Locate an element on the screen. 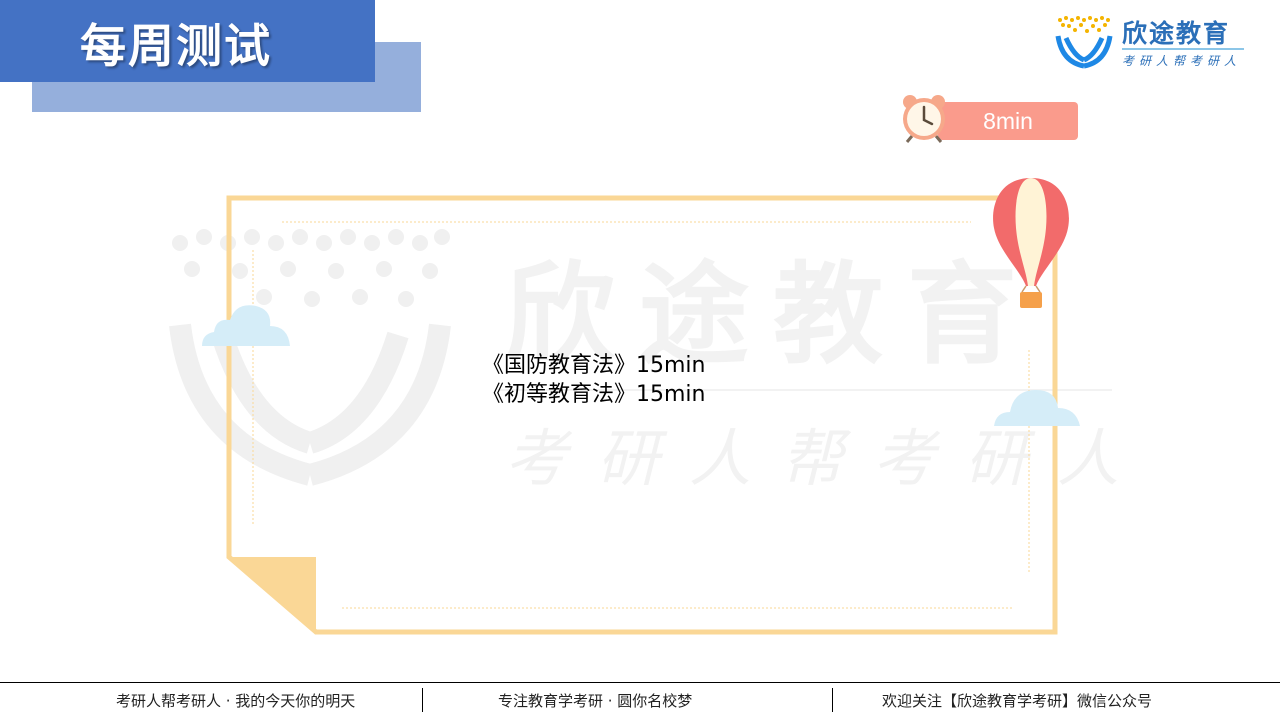  footer-center-text: 专注教育学考研 · 圆你名校梦 is located at coordinates (595, 701).